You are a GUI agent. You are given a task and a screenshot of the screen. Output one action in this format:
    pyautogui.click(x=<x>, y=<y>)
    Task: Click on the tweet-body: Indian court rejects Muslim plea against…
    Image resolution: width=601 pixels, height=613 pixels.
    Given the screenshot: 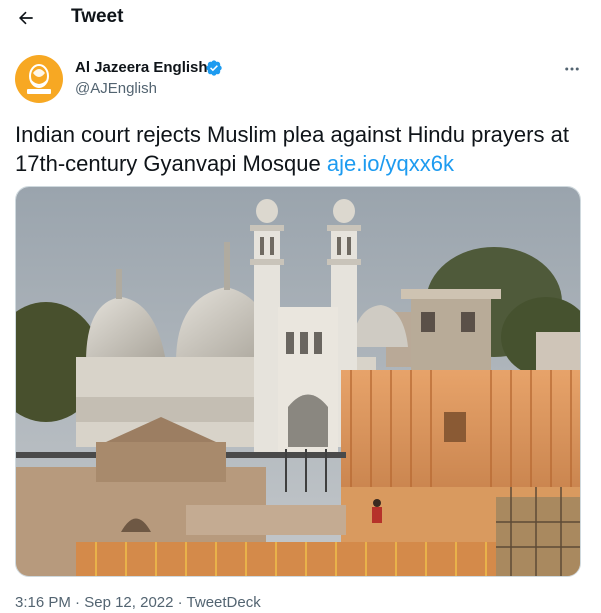 What is the action you would take?
    pyautogui.click(x=292, y=149)
    